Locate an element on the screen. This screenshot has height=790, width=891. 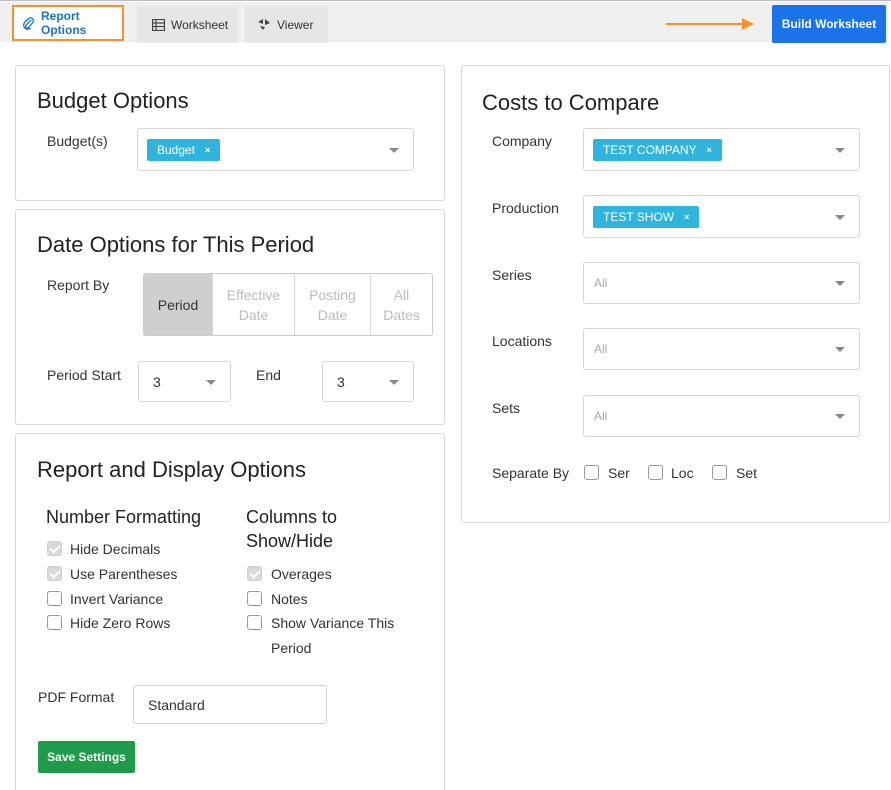
report-by-label: Report By is located at coordinates (78, 285).